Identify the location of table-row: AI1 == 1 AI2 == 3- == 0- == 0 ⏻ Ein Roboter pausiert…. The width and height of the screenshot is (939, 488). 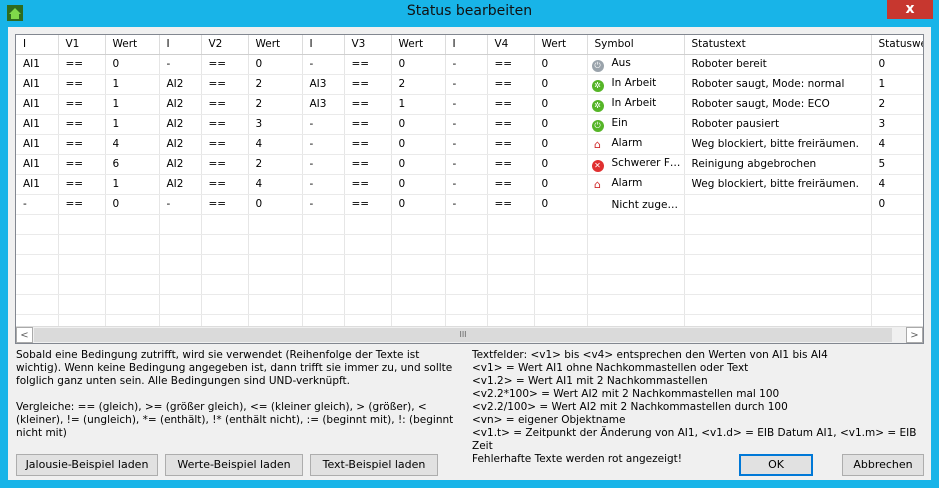
(469, 124).